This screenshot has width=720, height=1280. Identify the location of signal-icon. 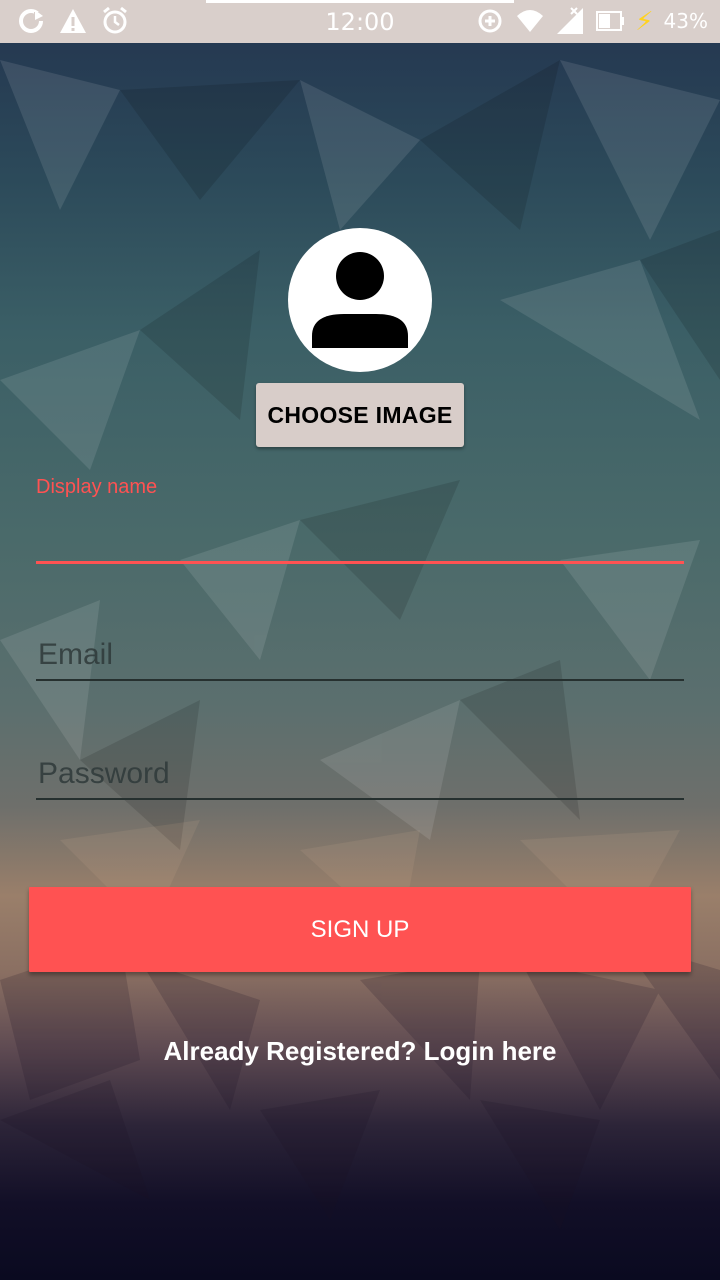
(570, 20).